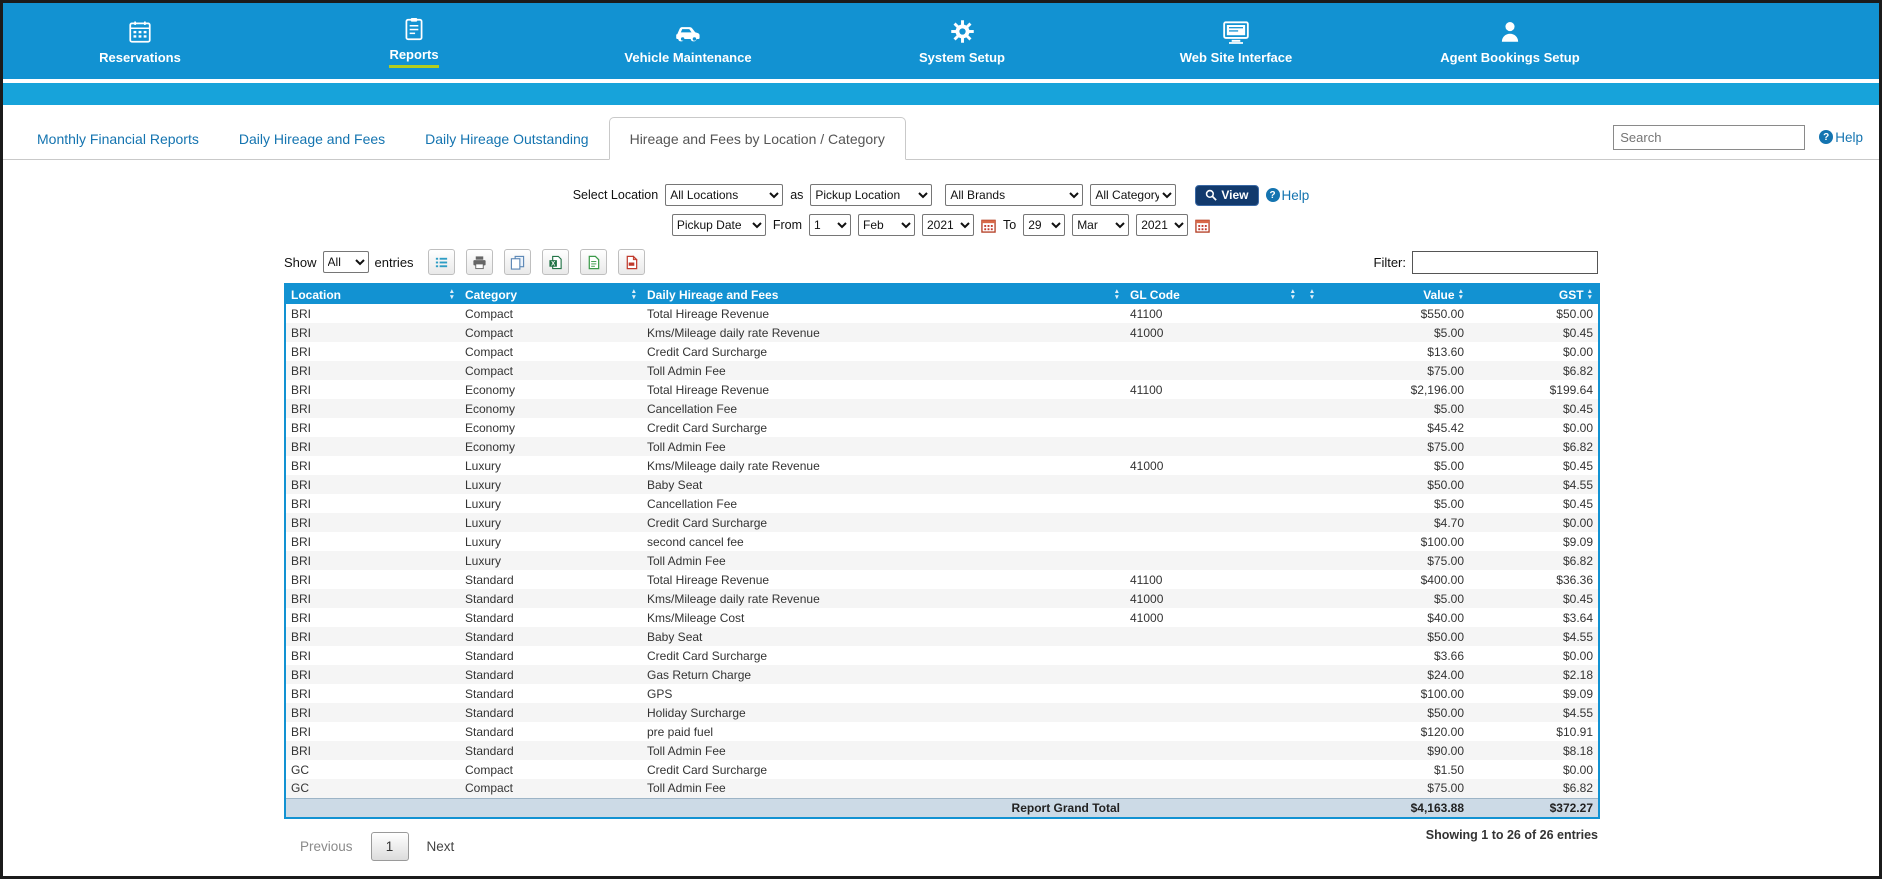 Image resolution: width=1882 pixels, height=879 pixels. I want to click on location-type-select: Pickup Location, so click(871, 195).